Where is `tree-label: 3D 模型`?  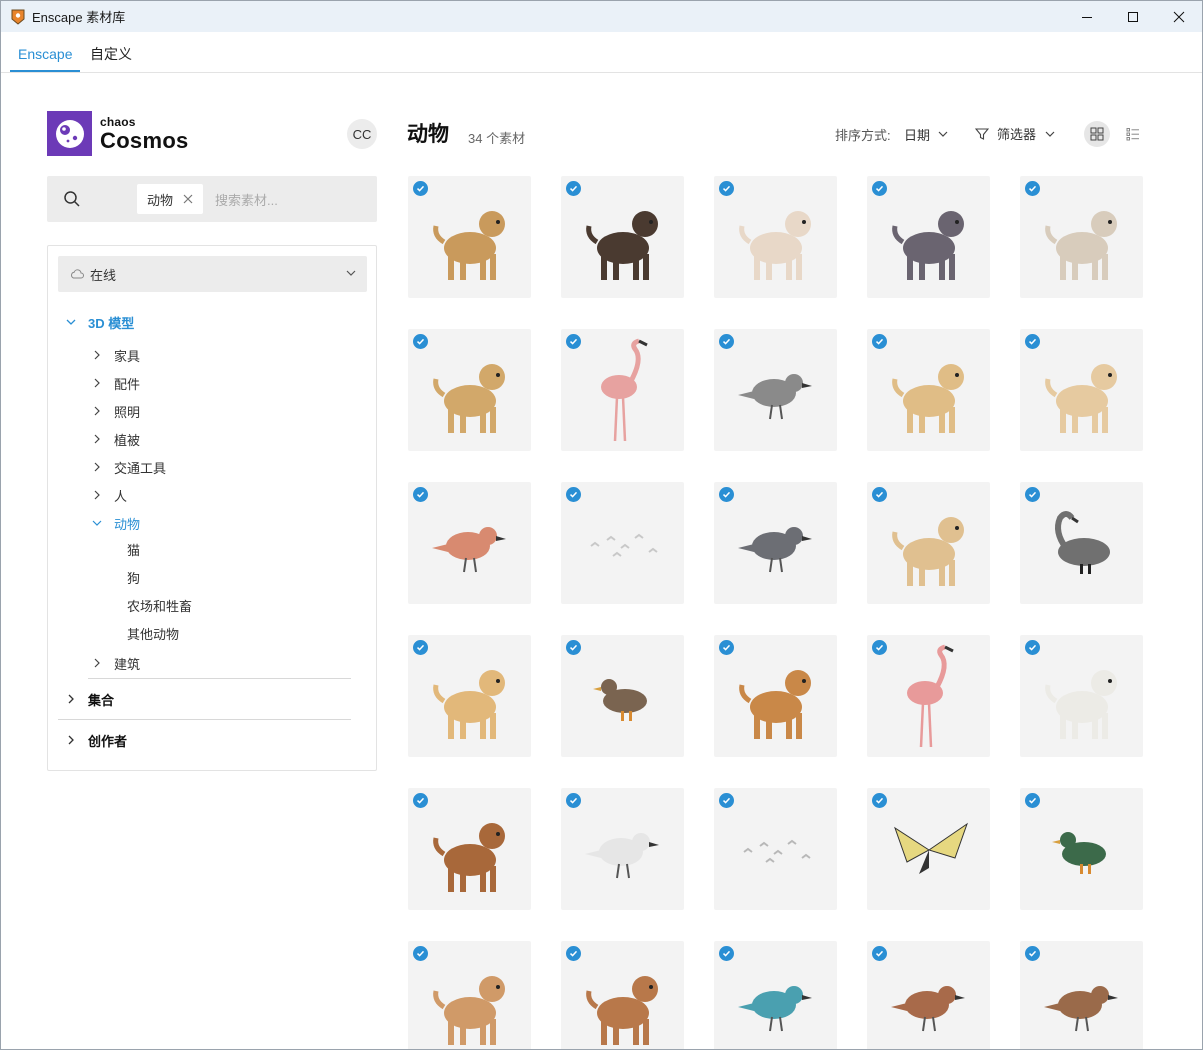
tree-label: 3D 模型 is located at coordinates (111, 323).